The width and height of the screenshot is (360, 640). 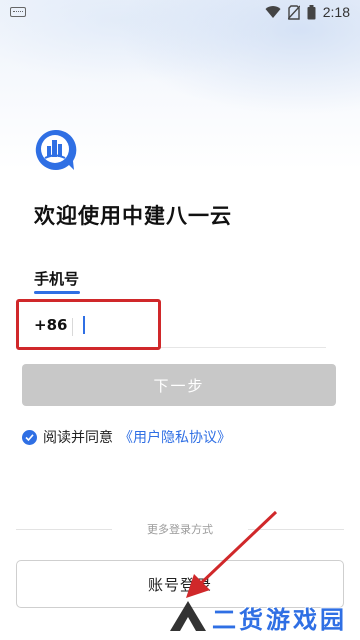 I want to click on agree-text: 阅读并同意, so click(x=78, y=438).